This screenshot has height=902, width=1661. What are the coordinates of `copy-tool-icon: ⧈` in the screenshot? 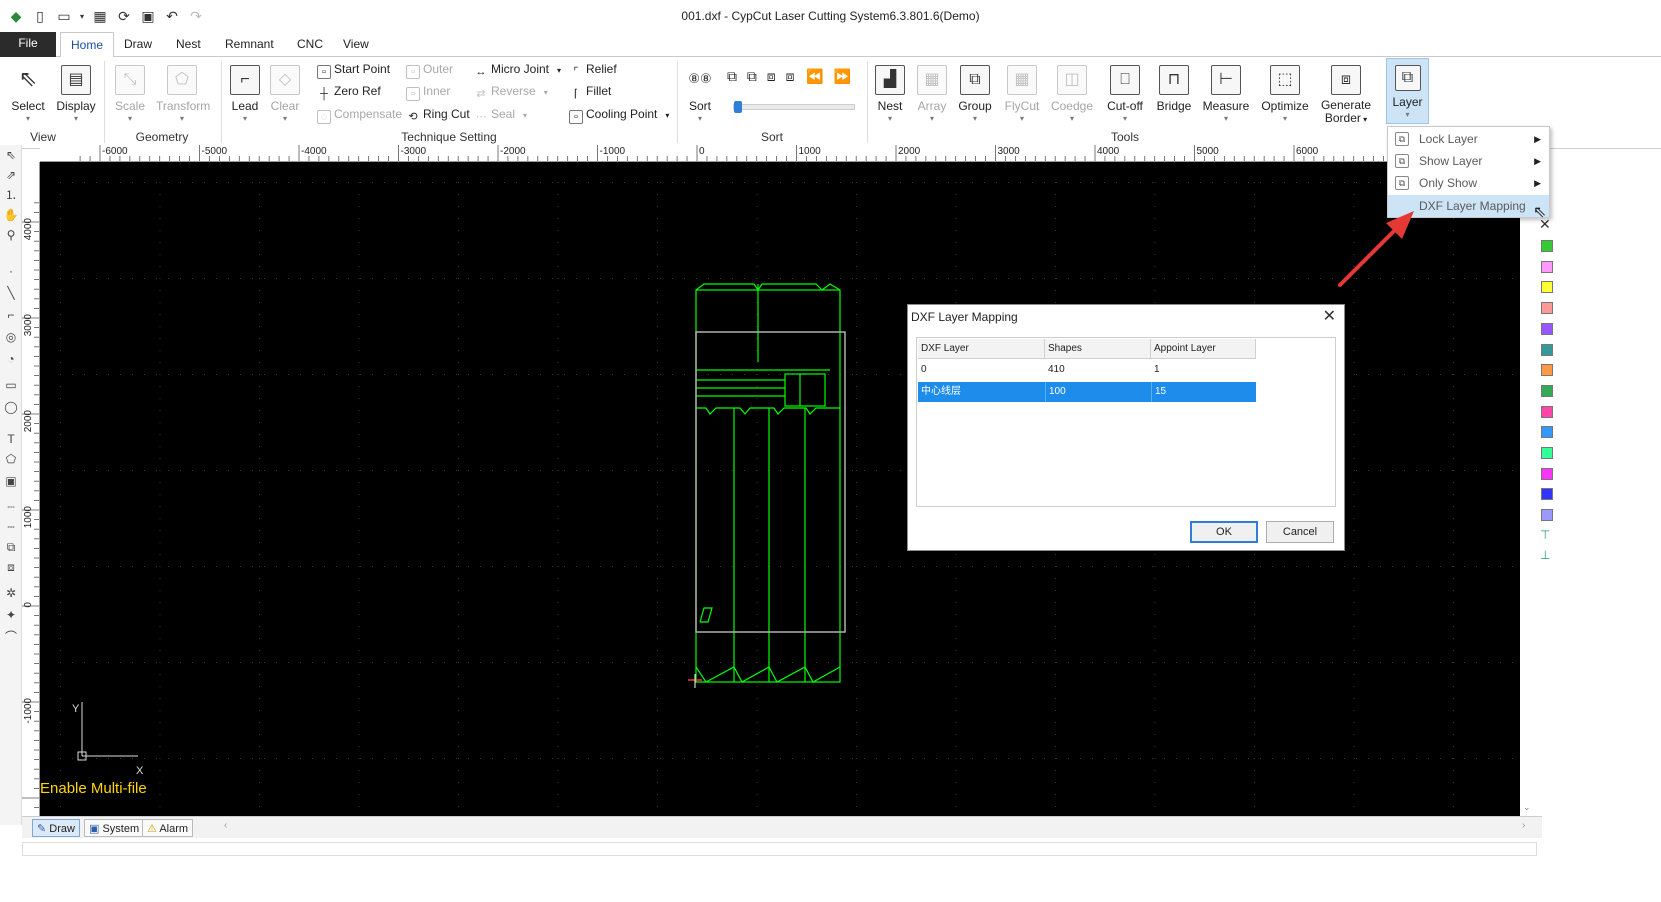 It's located at (11, 567).